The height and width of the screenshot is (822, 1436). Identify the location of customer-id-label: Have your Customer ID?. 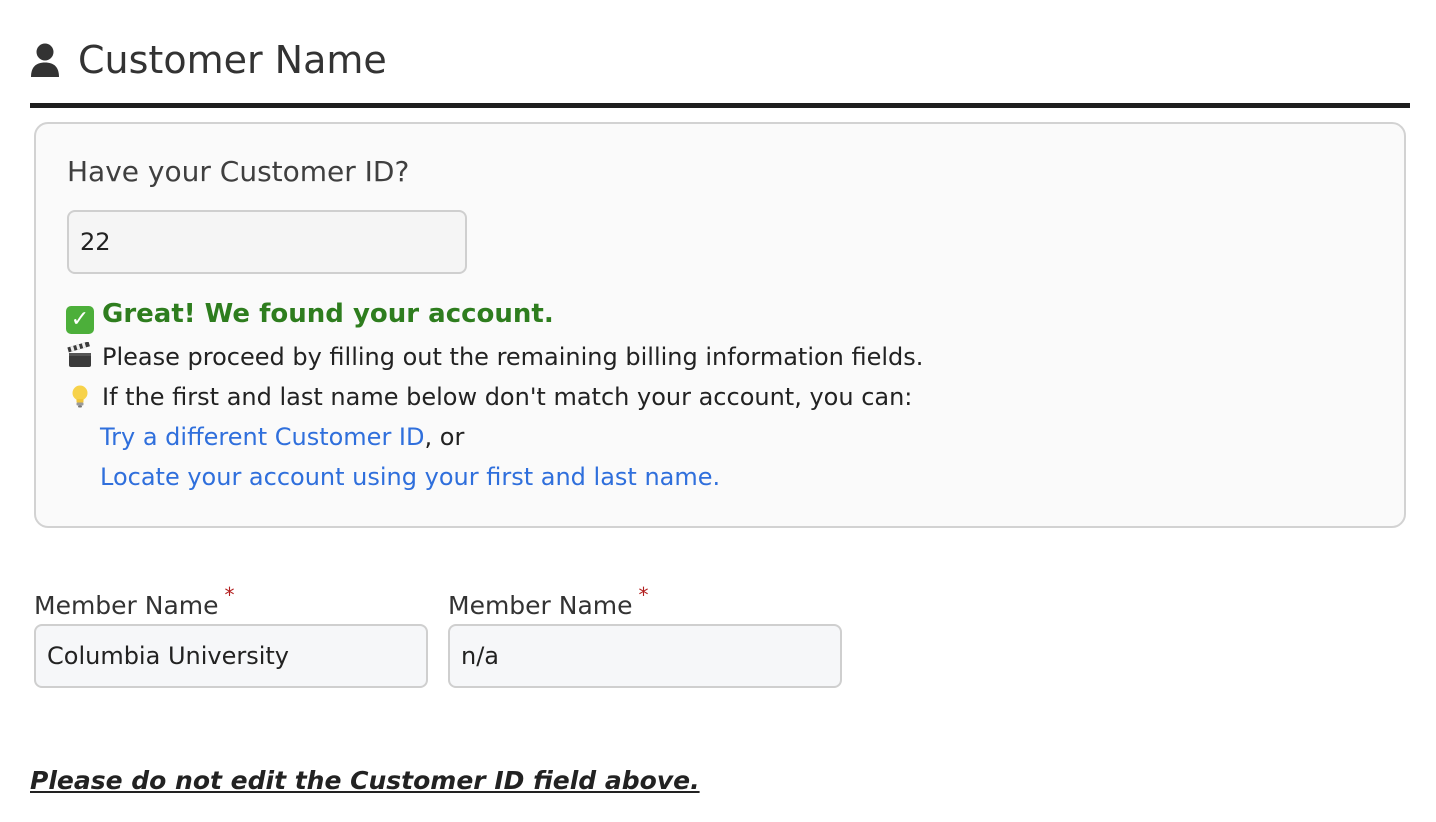
(238, 171).